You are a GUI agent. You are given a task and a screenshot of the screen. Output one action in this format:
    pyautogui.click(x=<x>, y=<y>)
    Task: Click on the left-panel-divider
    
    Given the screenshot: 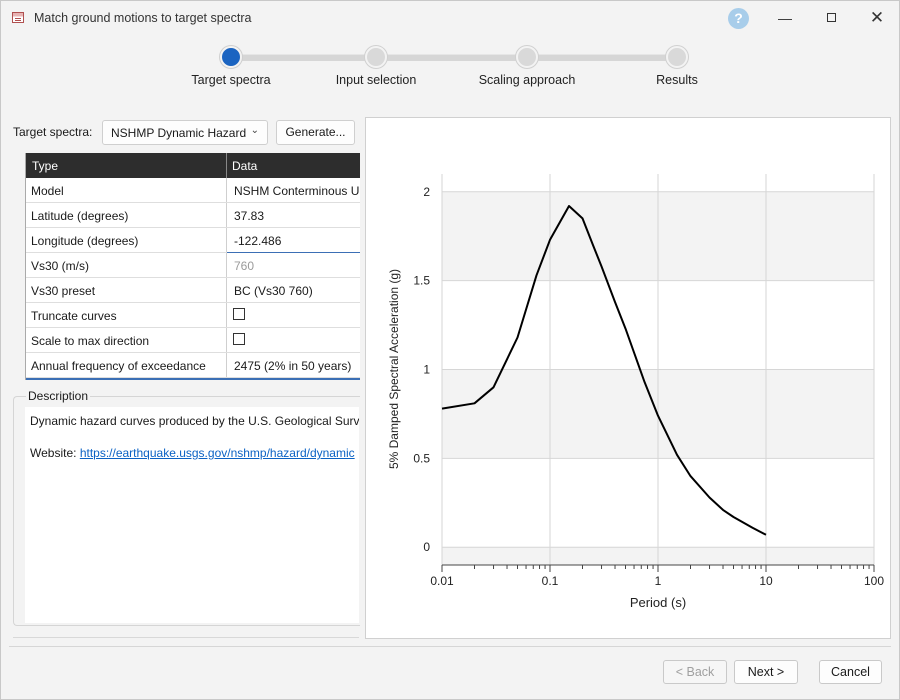 What is the action you would take?
    pyautogui.click(x=186, y=637)
    